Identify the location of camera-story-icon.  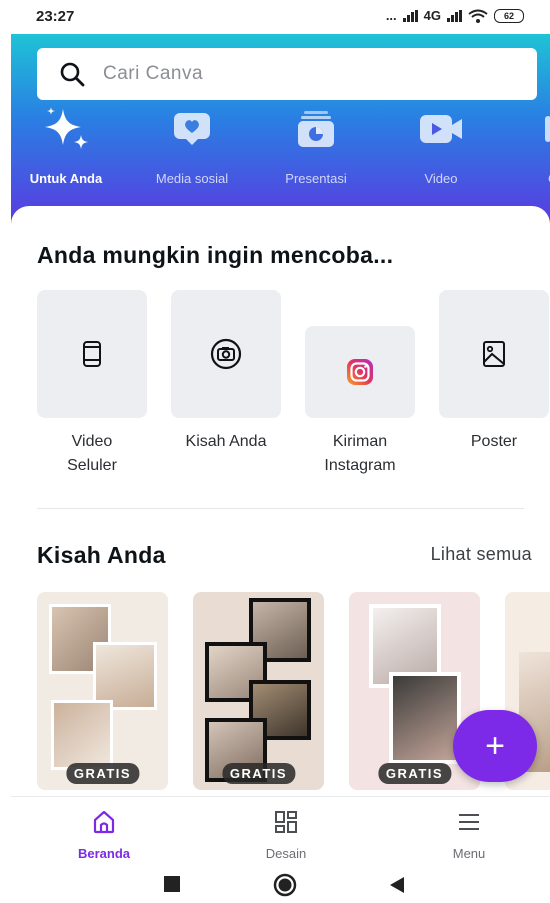
(226, 354).